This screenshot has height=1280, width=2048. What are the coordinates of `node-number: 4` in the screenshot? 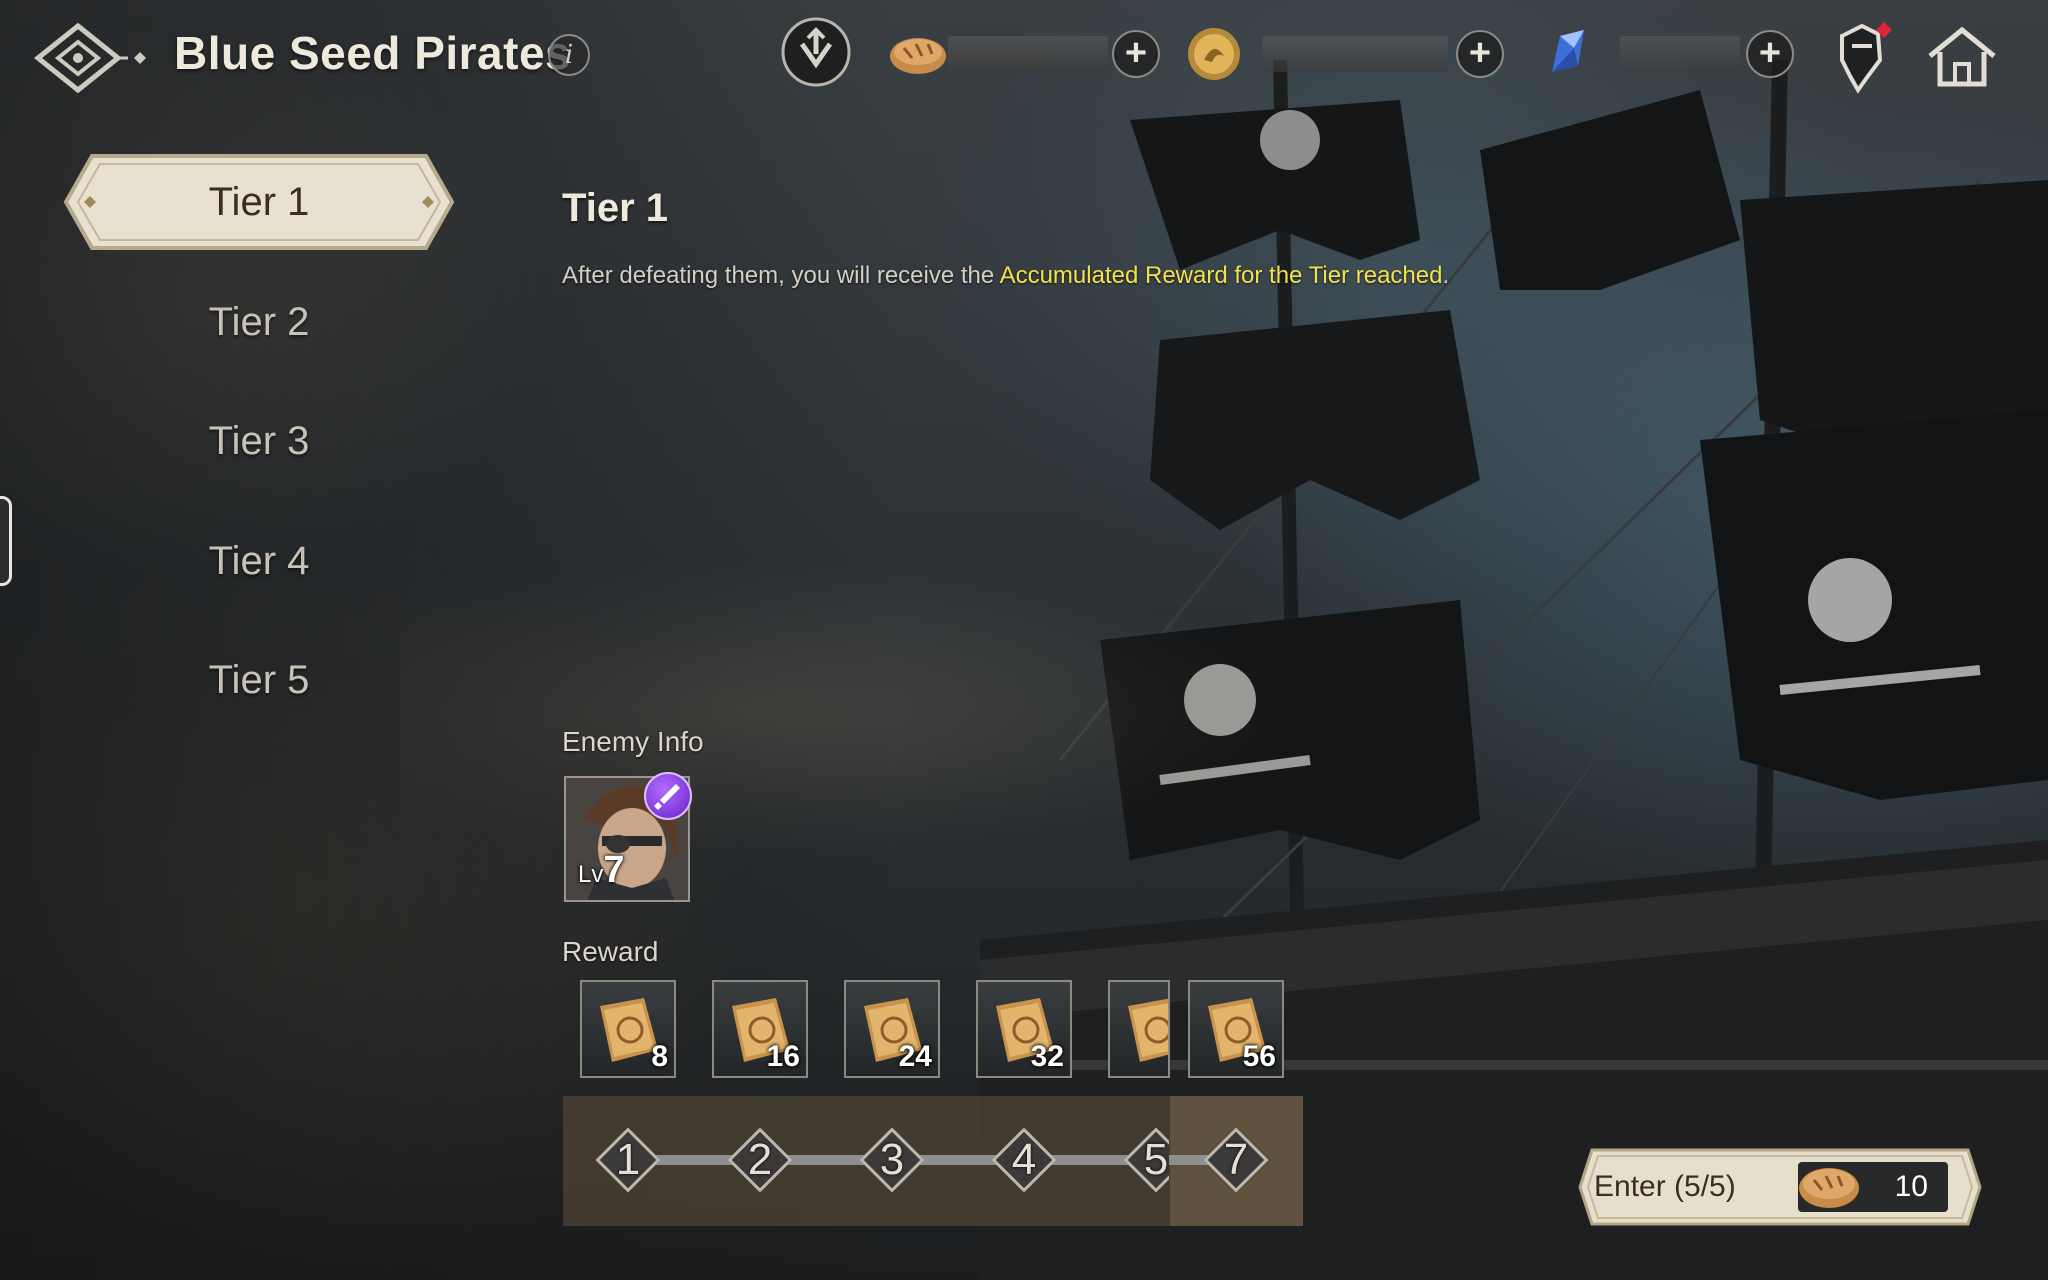 It's located at (1024, 1159).